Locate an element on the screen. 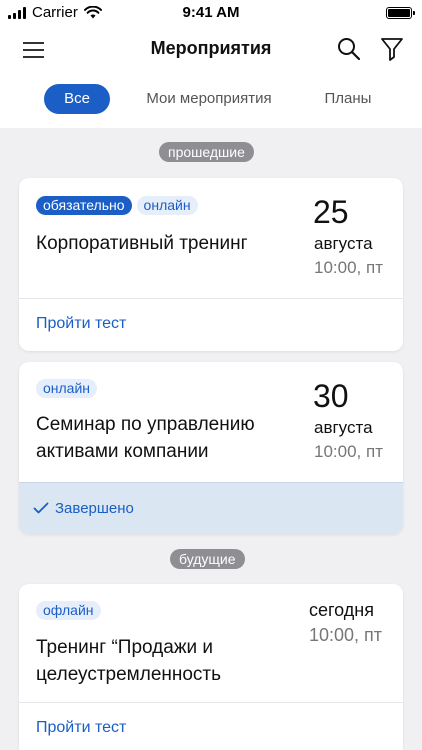  tab-all: Все is located at coordinates (77, 99).